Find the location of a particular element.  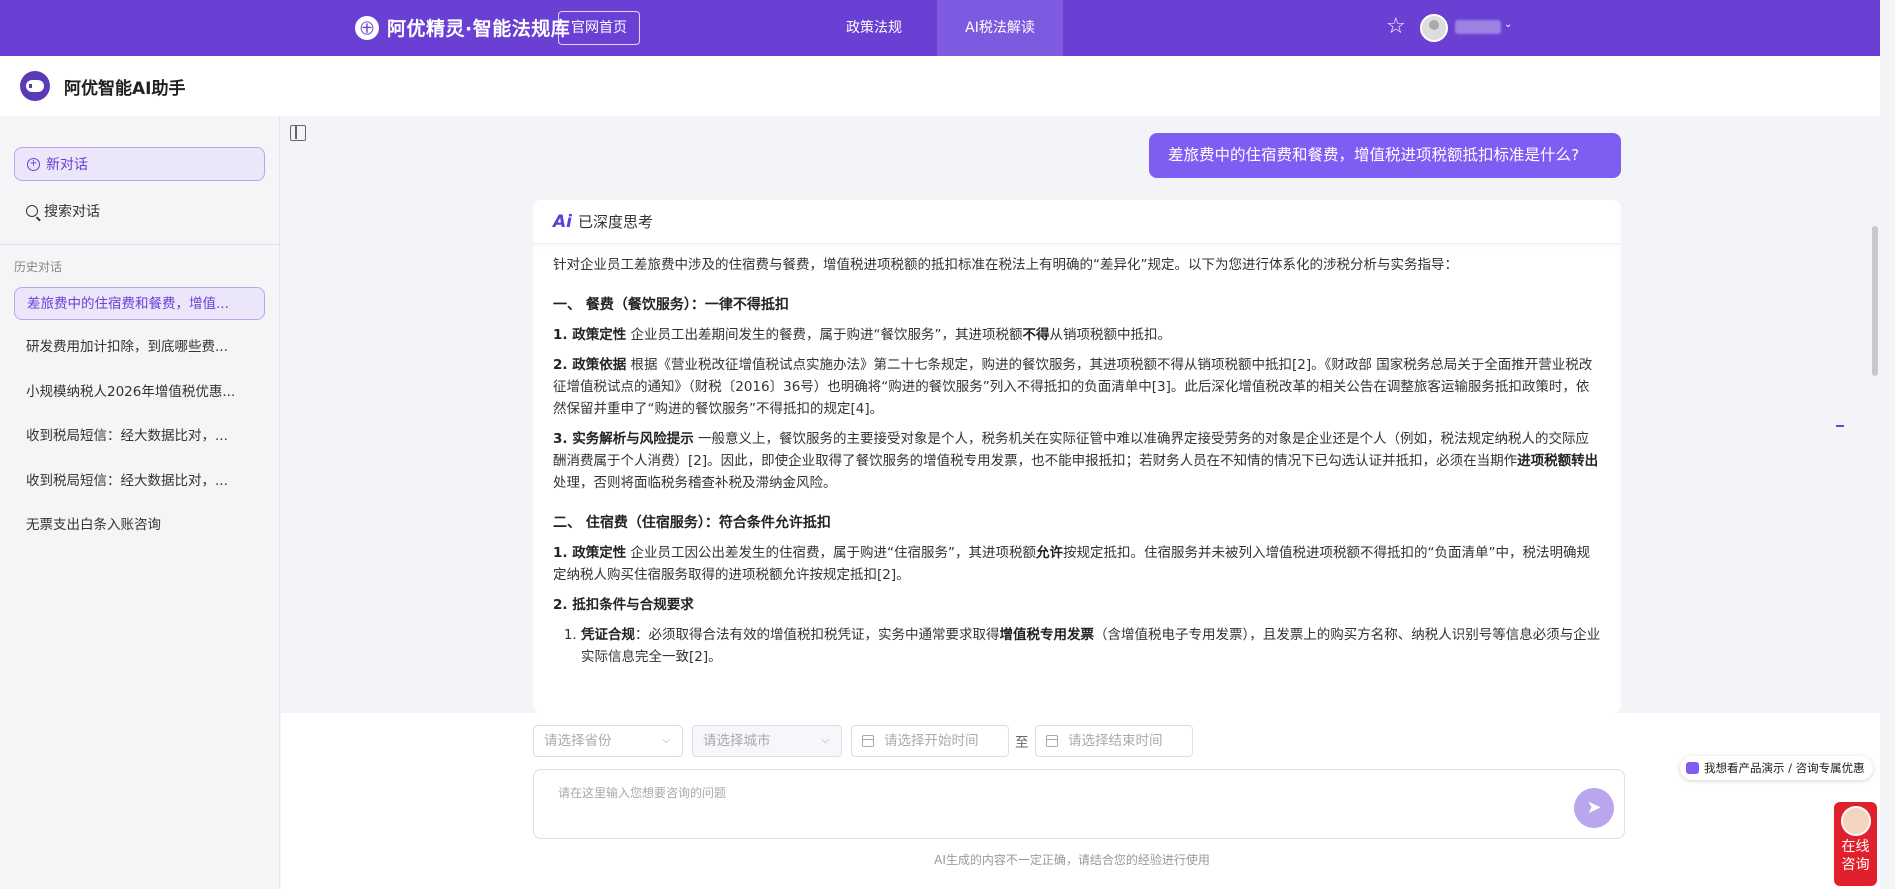

history-item: 无票支出白条入账咨询 is located at coordinates (139, 525).